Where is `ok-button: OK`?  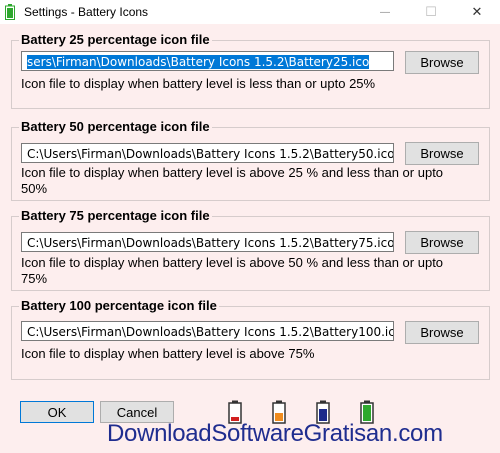
ok-button: OK is located at coordinates (57, 412).